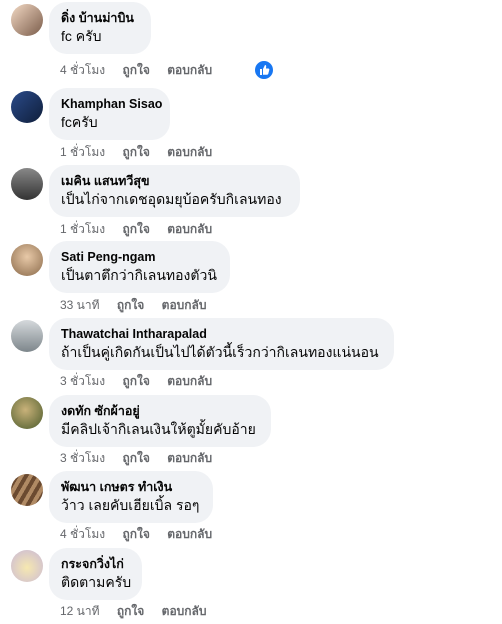  I want to click on like-reaction-icon, so click(264, 70).